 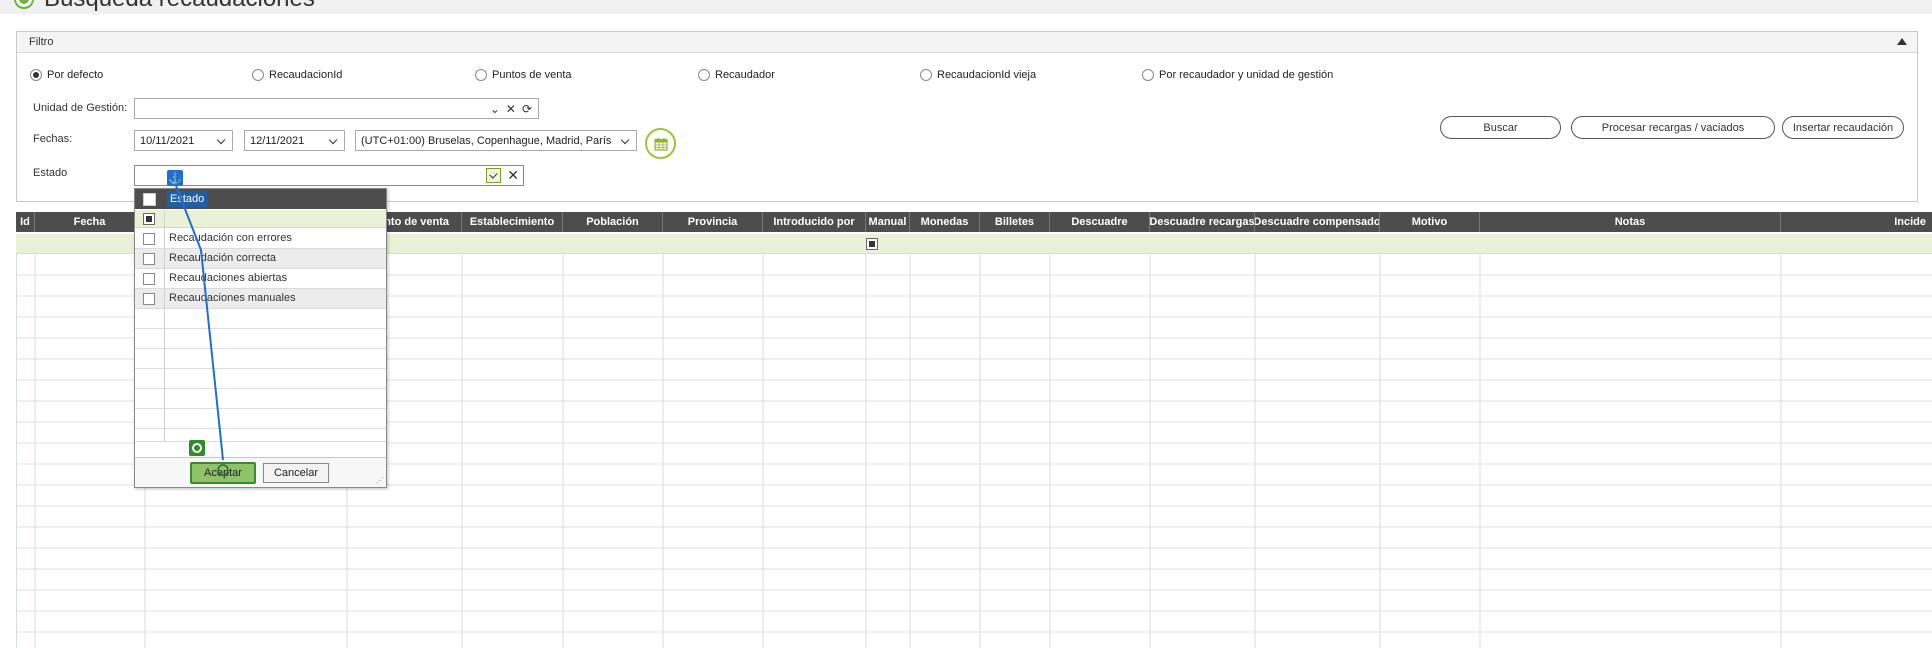 I want to click on option-label: Recaudaciones abiertas, so click(x=228, y=278).